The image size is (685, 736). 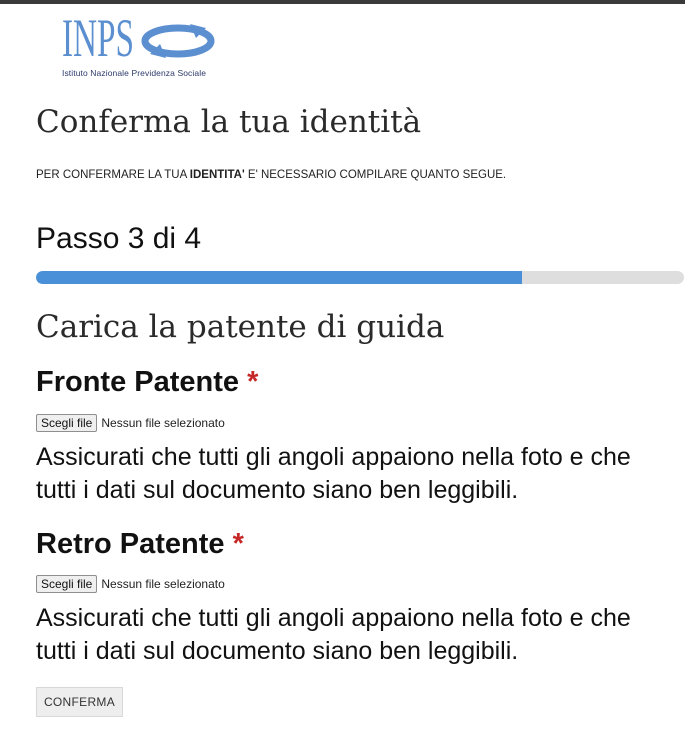 What do you see at coordinates (67, 423) in the screenshot?
I see `front-license-choose-file-button: Scegli file` at bounding box center [67, 423].